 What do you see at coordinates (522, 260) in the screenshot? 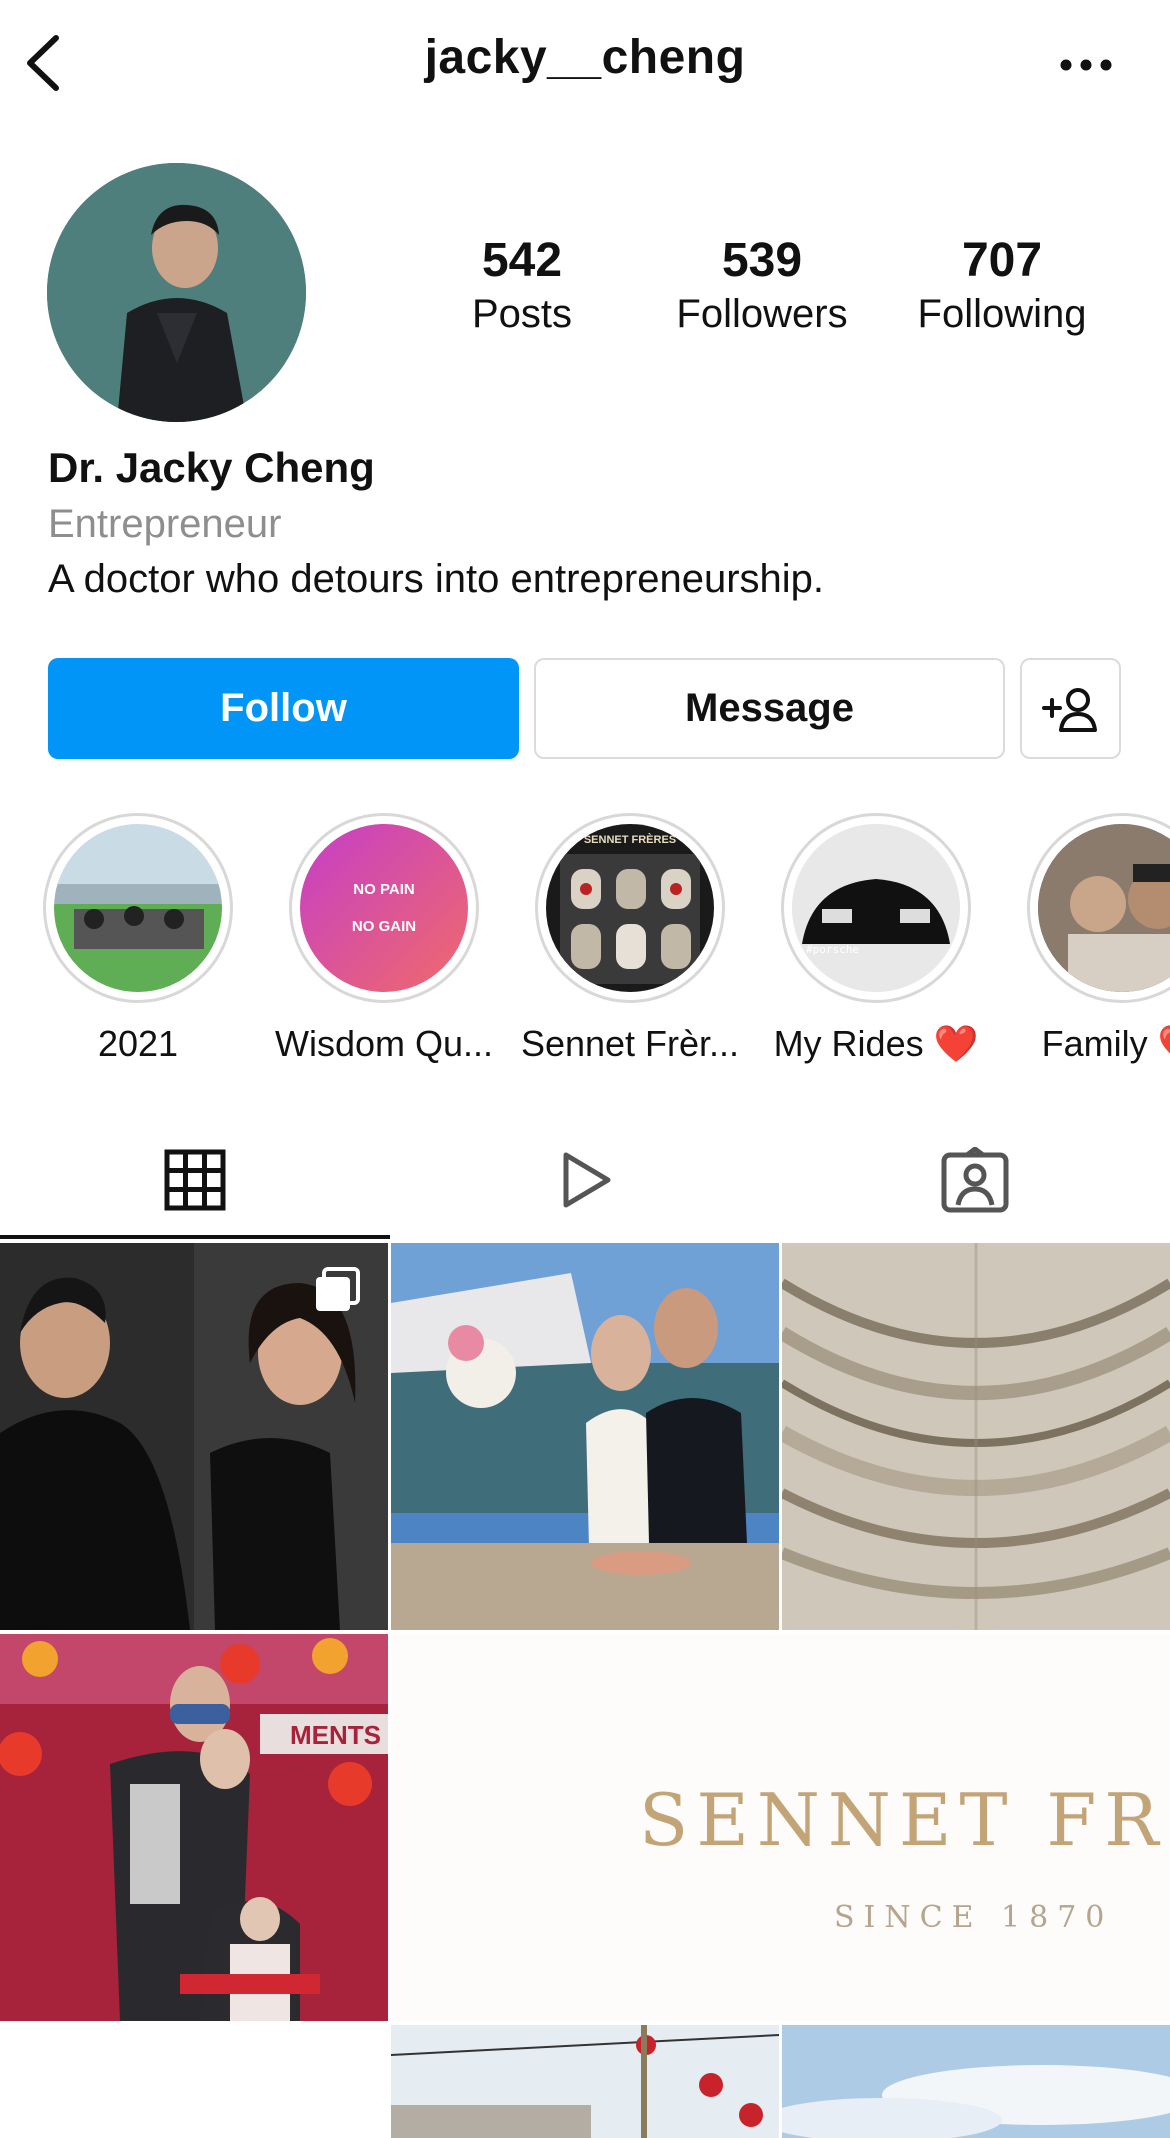
I see `posts-value: 542` at bounding box center [522, 260].